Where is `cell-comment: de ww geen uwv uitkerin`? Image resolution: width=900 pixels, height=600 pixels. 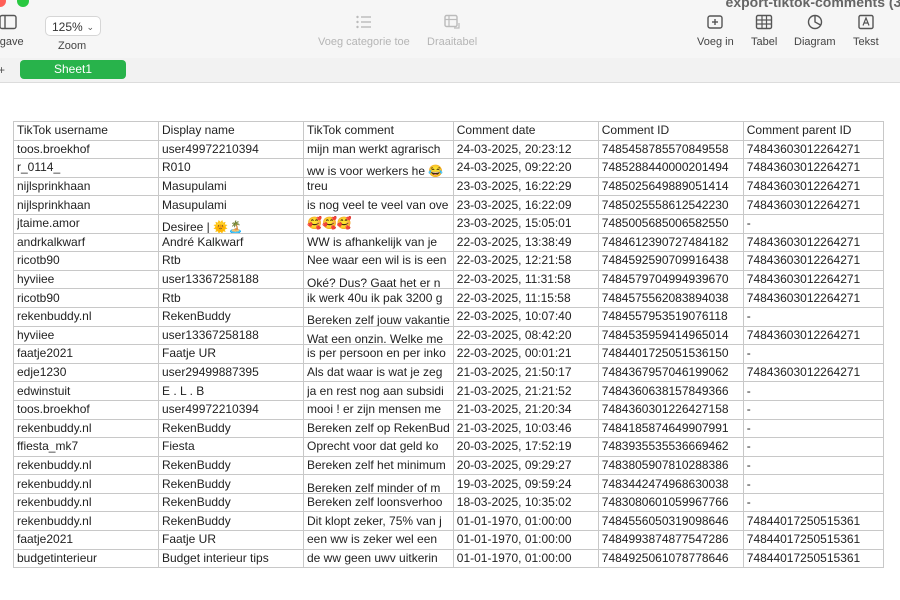 cell-comment: de ww geen uwv uitkerin is located at coordinates (378, 558).